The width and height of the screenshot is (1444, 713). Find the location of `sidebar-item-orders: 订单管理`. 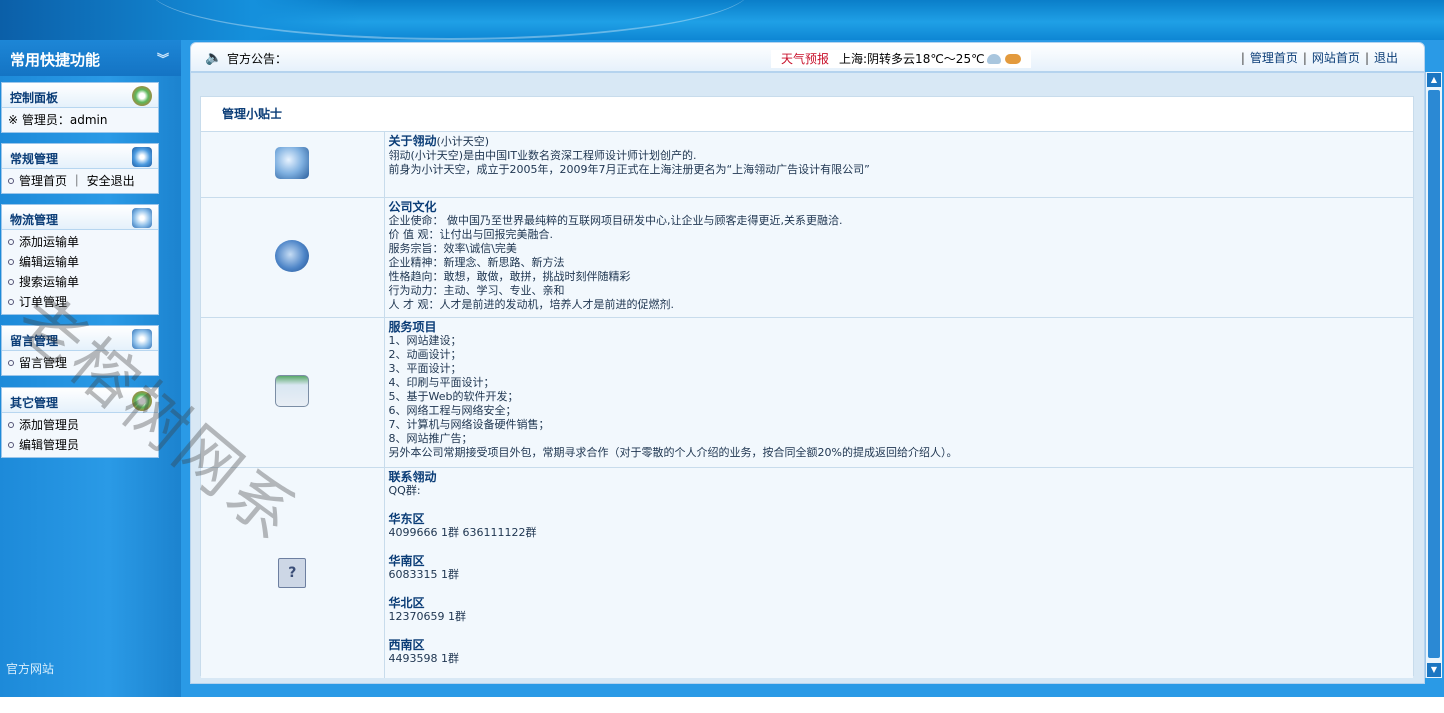

sidebar-item-orders: 订单管理 is located at coordinates (83, 302).